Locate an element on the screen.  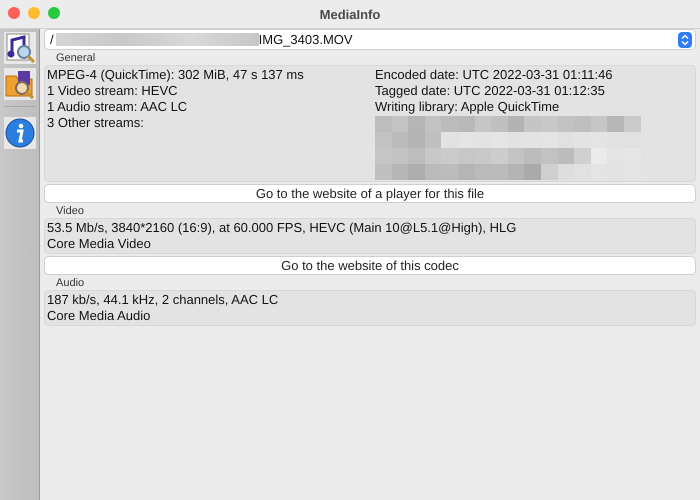
section-heading: Audio is located at coordinates (71, 283).